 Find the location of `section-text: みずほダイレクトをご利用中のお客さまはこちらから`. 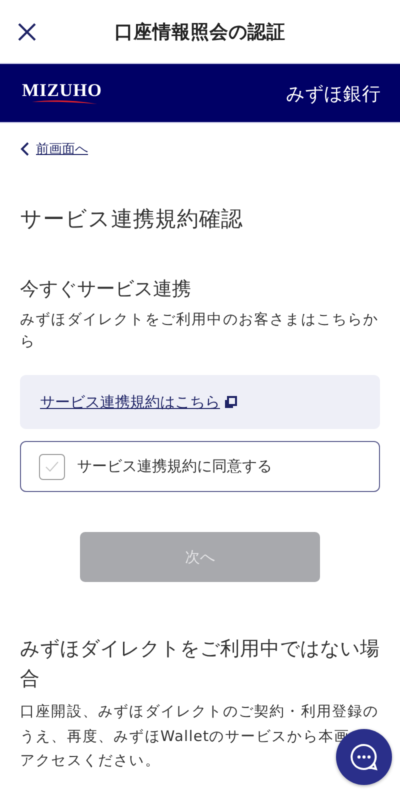

section-text: みずほダイレクトをご利用中のお客さまはこちらから is located at coordinates (200, 331).